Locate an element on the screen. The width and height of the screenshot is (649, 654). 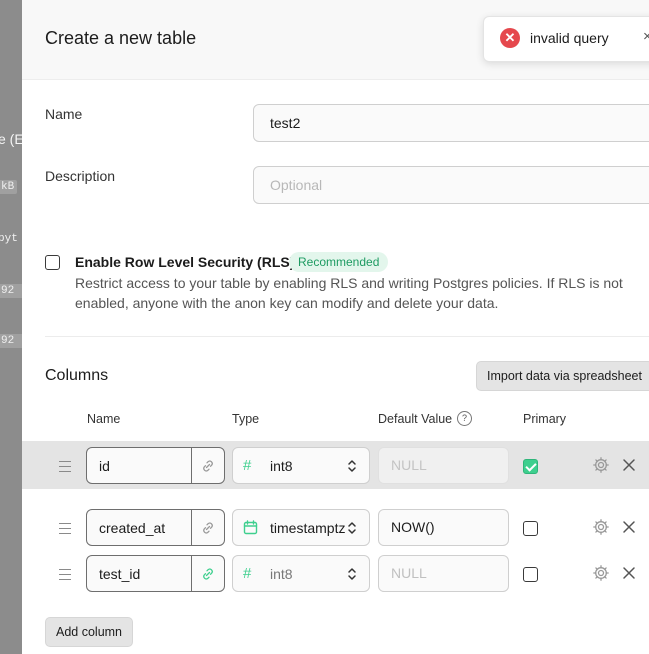
error-circle-icon: ✕ is located at coordinates (510, 38).